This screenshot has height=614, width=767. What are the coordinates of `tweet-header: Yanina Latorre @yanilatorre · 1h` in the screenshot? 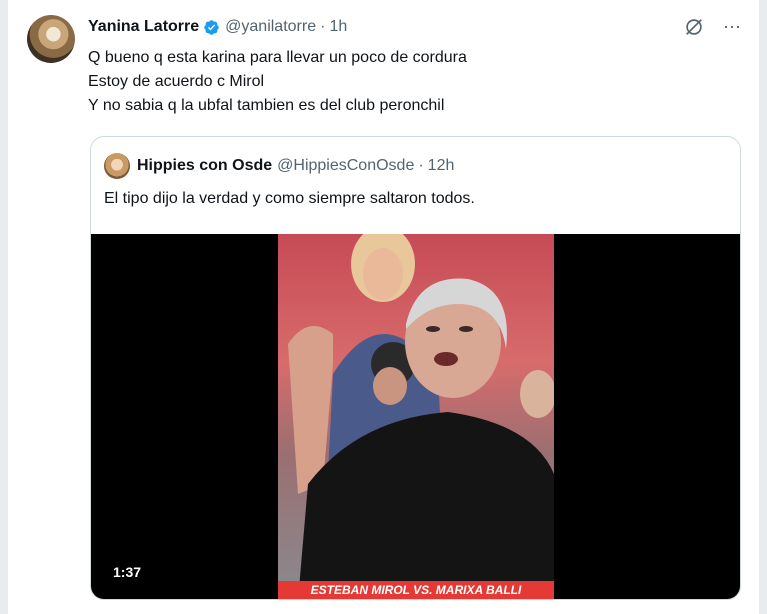 It's located at (217, 27).